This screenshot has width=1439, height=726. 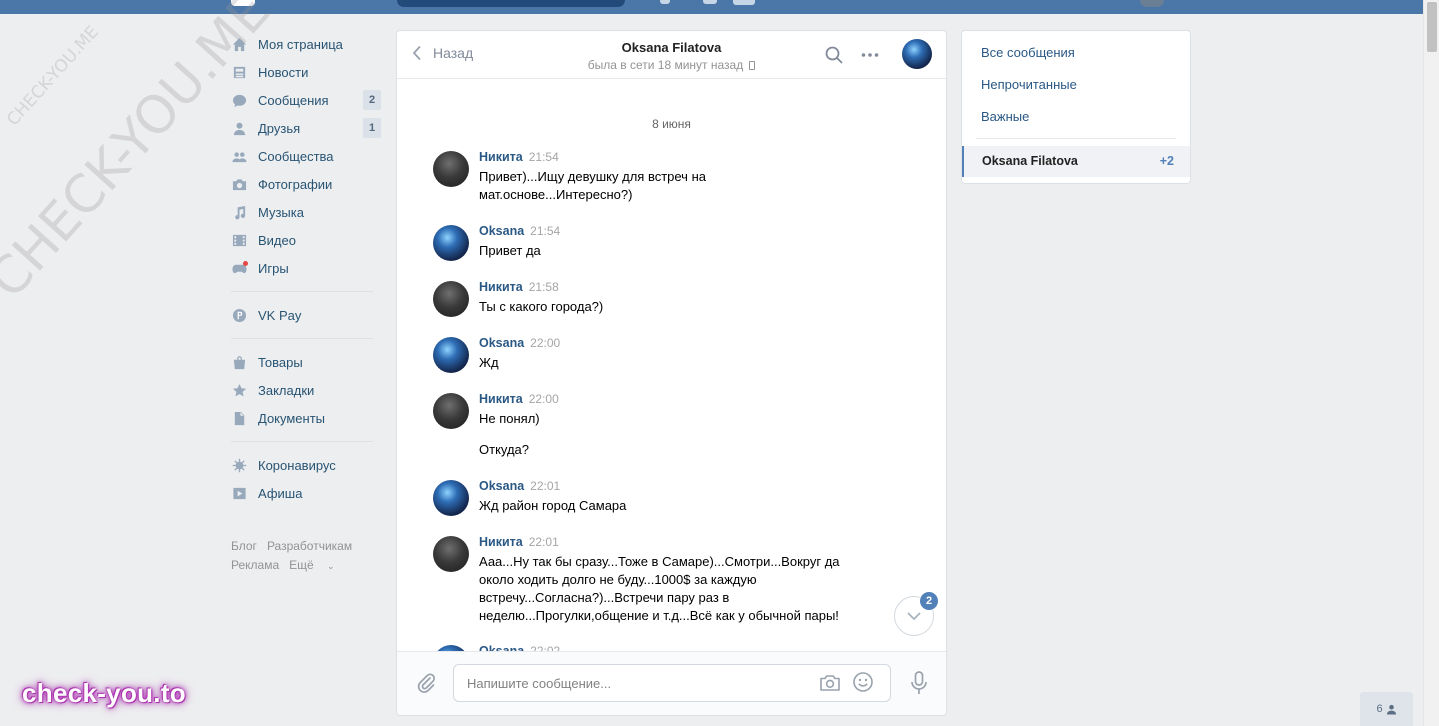 What do you see at coordinates (1028, 52) in the screenshot?
I see `folder-all-messages: Все сообщения` at bounding box center [1028, 52].